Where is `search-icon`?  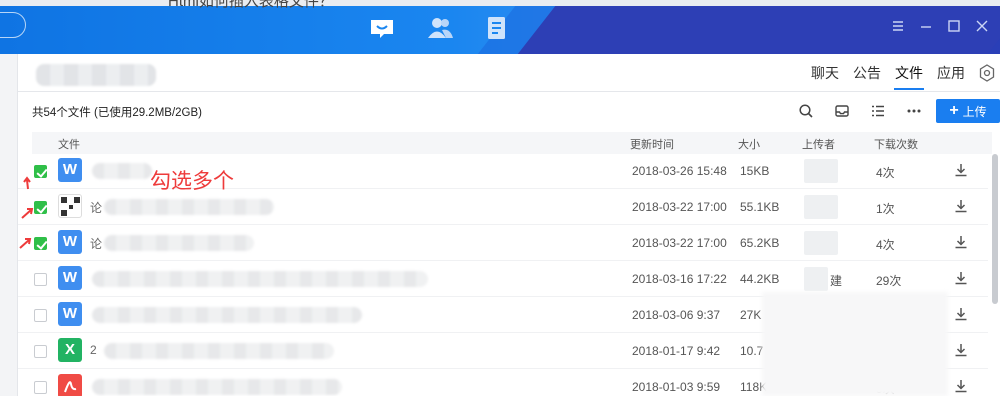
search-icon is located at coordinates (806, 111).